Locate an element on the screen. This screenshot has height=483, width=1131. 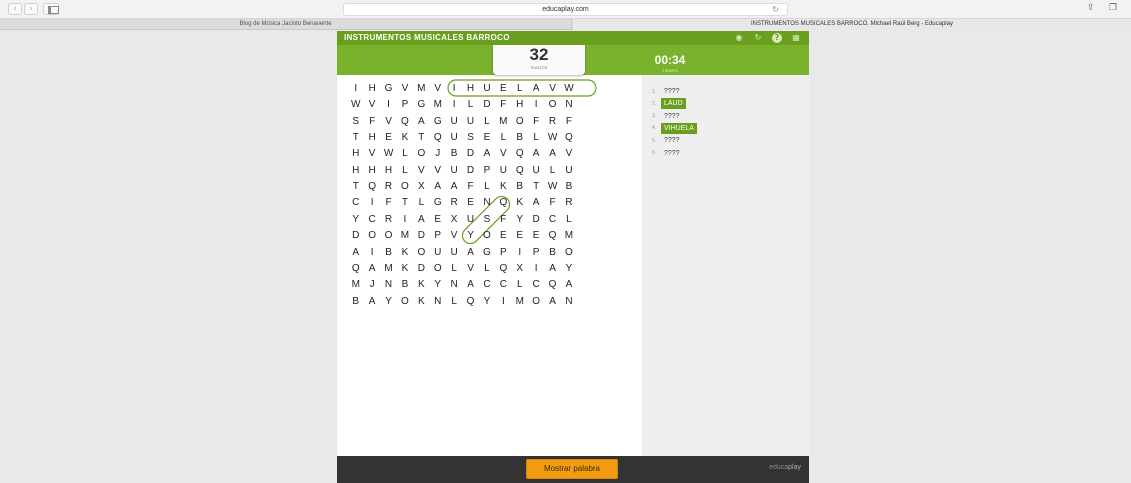
back-icon: ‹ is located at coordinates (15, 9).